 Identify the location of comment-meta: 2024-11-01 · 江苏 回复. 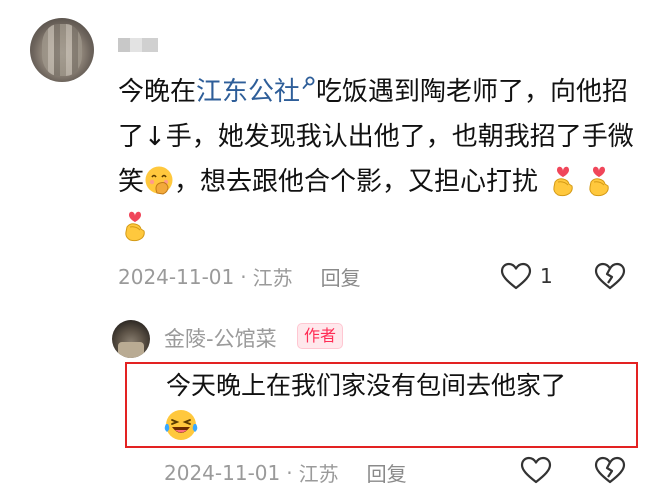
(239, 276).